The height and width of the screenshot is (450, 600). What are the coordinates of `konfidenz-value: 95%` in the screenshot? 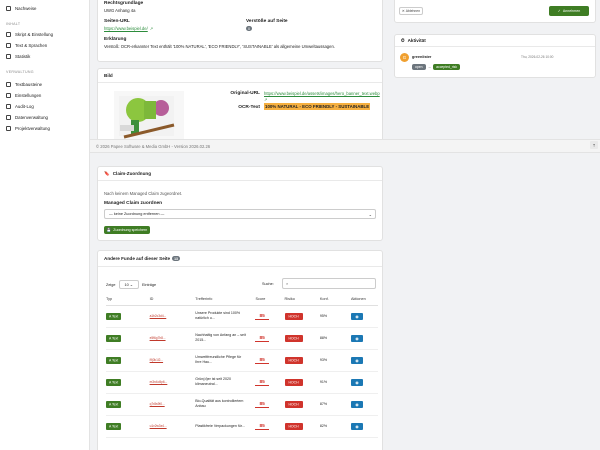 It's located at (323, 316).